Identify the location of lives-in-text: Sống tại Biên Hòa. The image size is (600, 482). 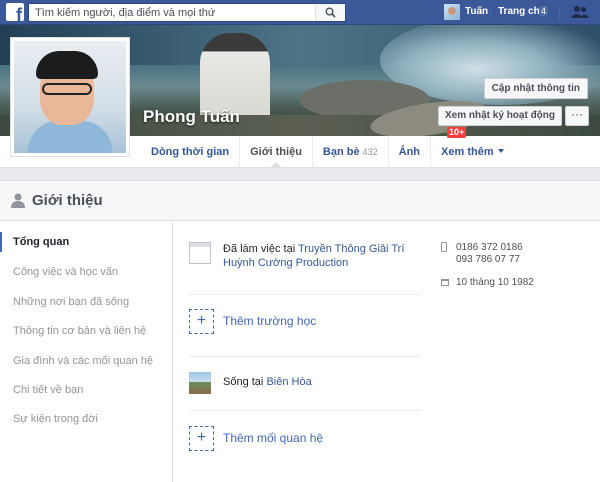
(267, 382).